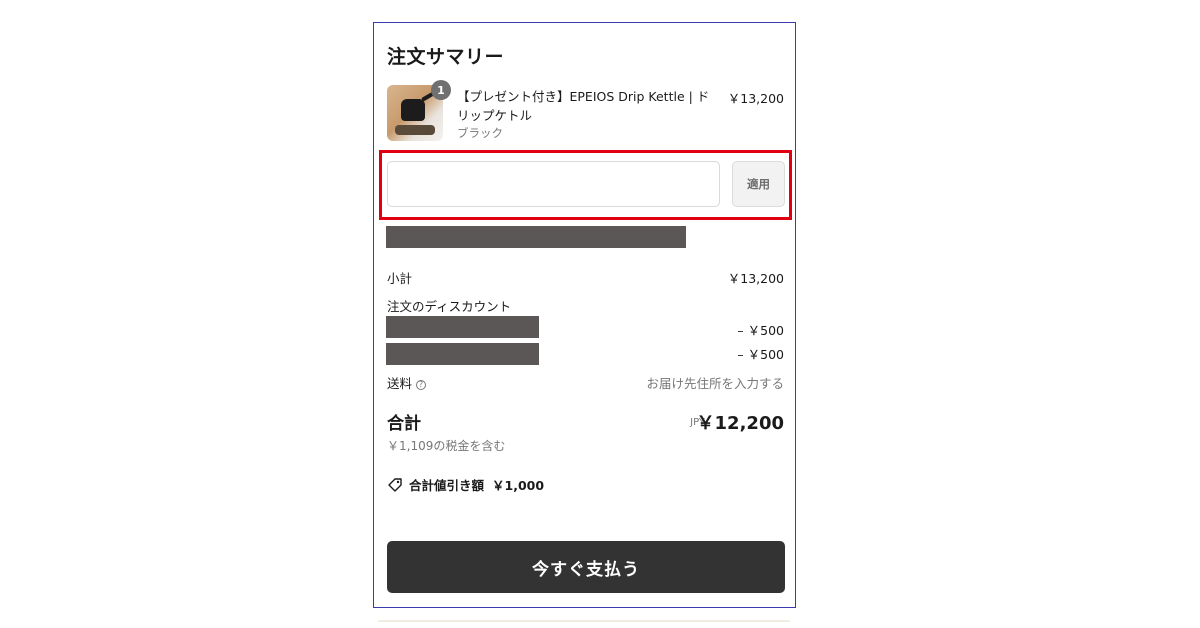 The height and width of the screenshot is (628, 1200). I want to click on shipping-label: 送料, so click(400, 383).